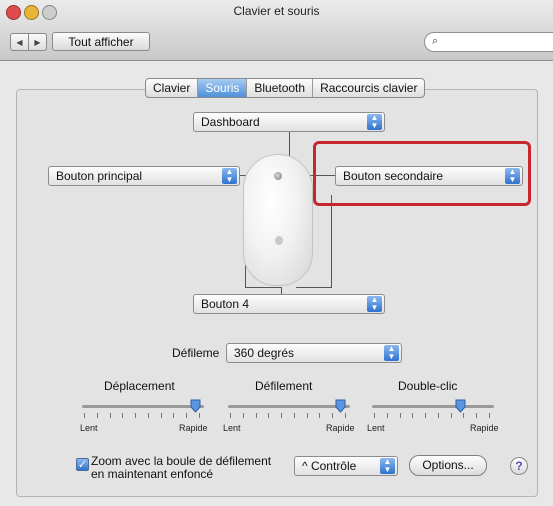 Image resolution: width=553 pixels, height=506 pixels. Describe the element at coordinates (279, 240) in the screenshot. I see `apple-logo-icon` at that location.